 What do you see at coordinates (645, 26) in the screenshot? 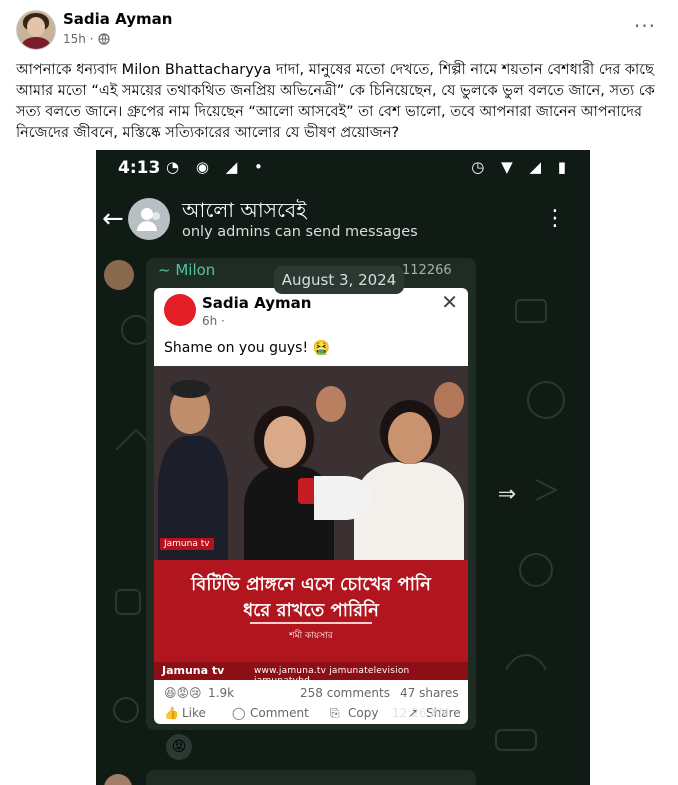
I see `more-options-icon: ···` at bounding box center [645, 26].